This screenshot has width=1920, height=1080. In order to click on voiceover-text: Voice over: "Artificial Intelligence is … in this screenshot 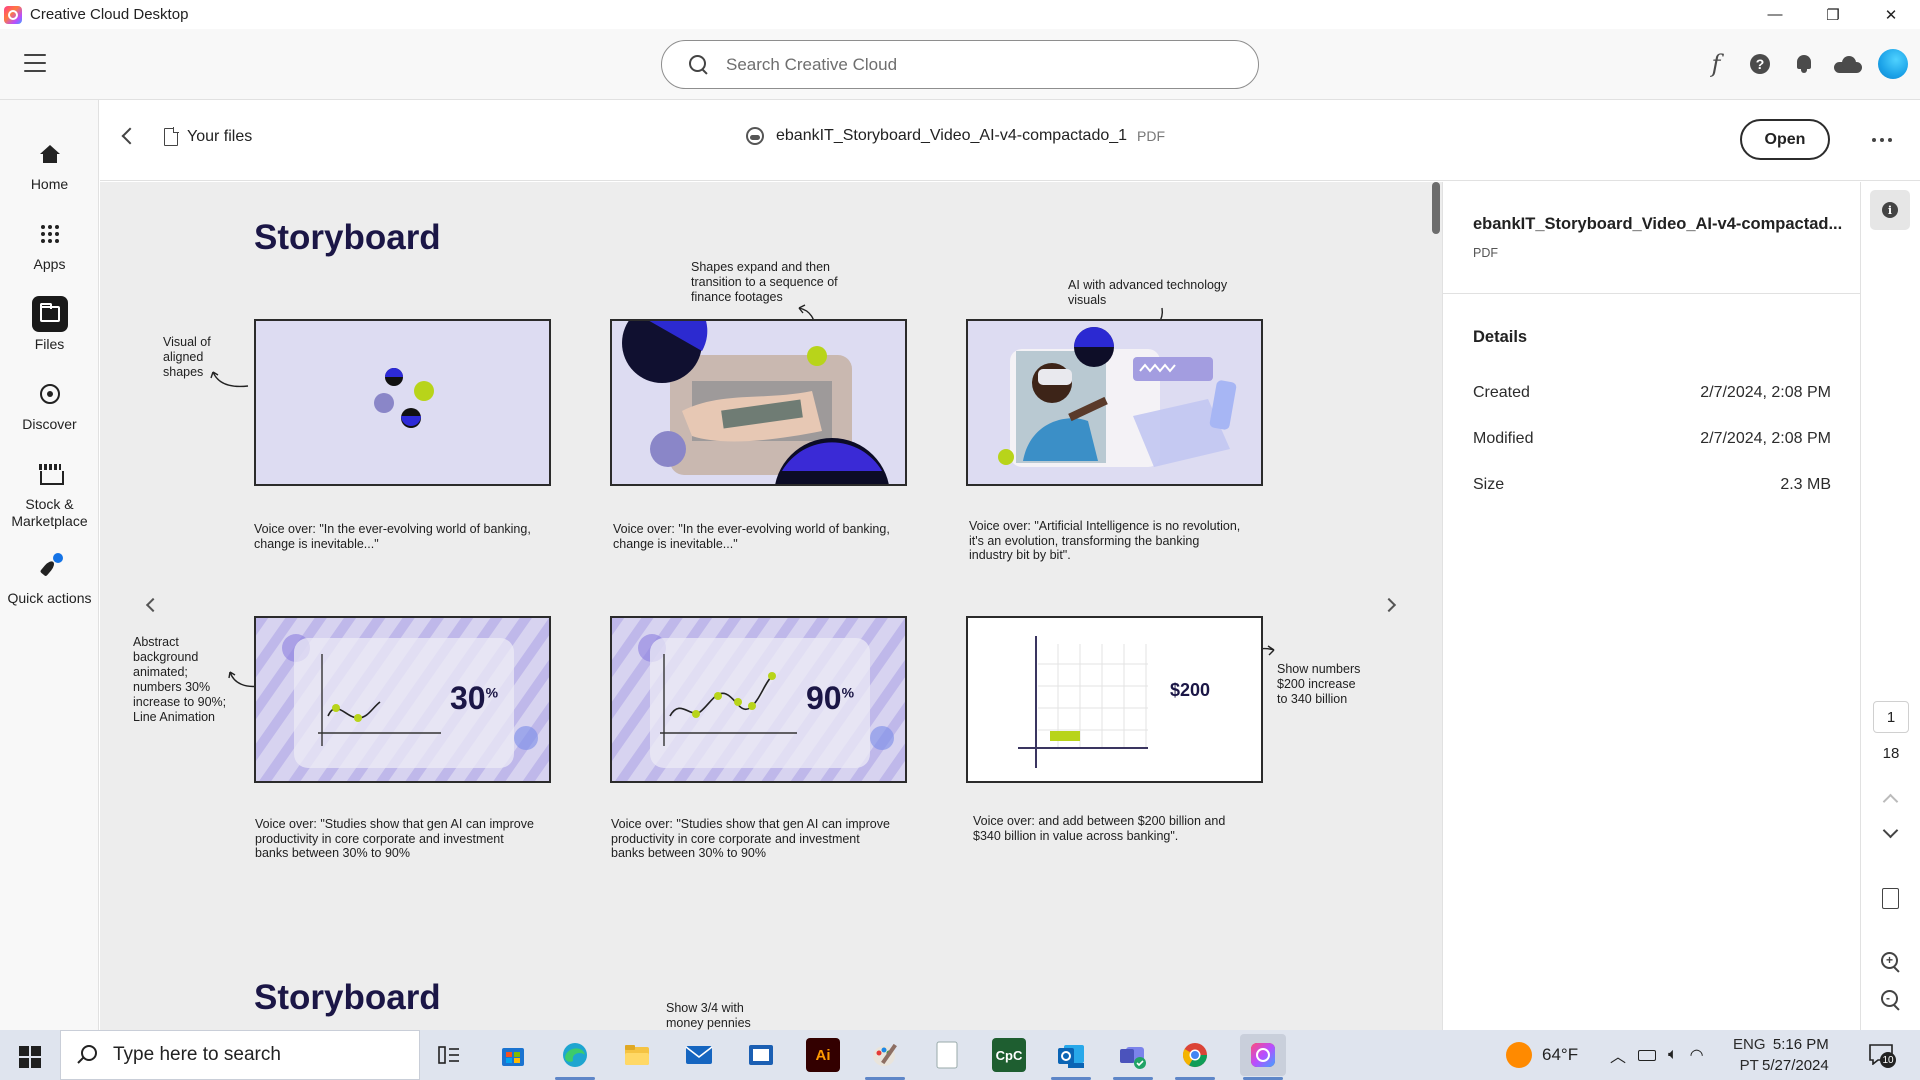, I will do `click(1105, 540)`.